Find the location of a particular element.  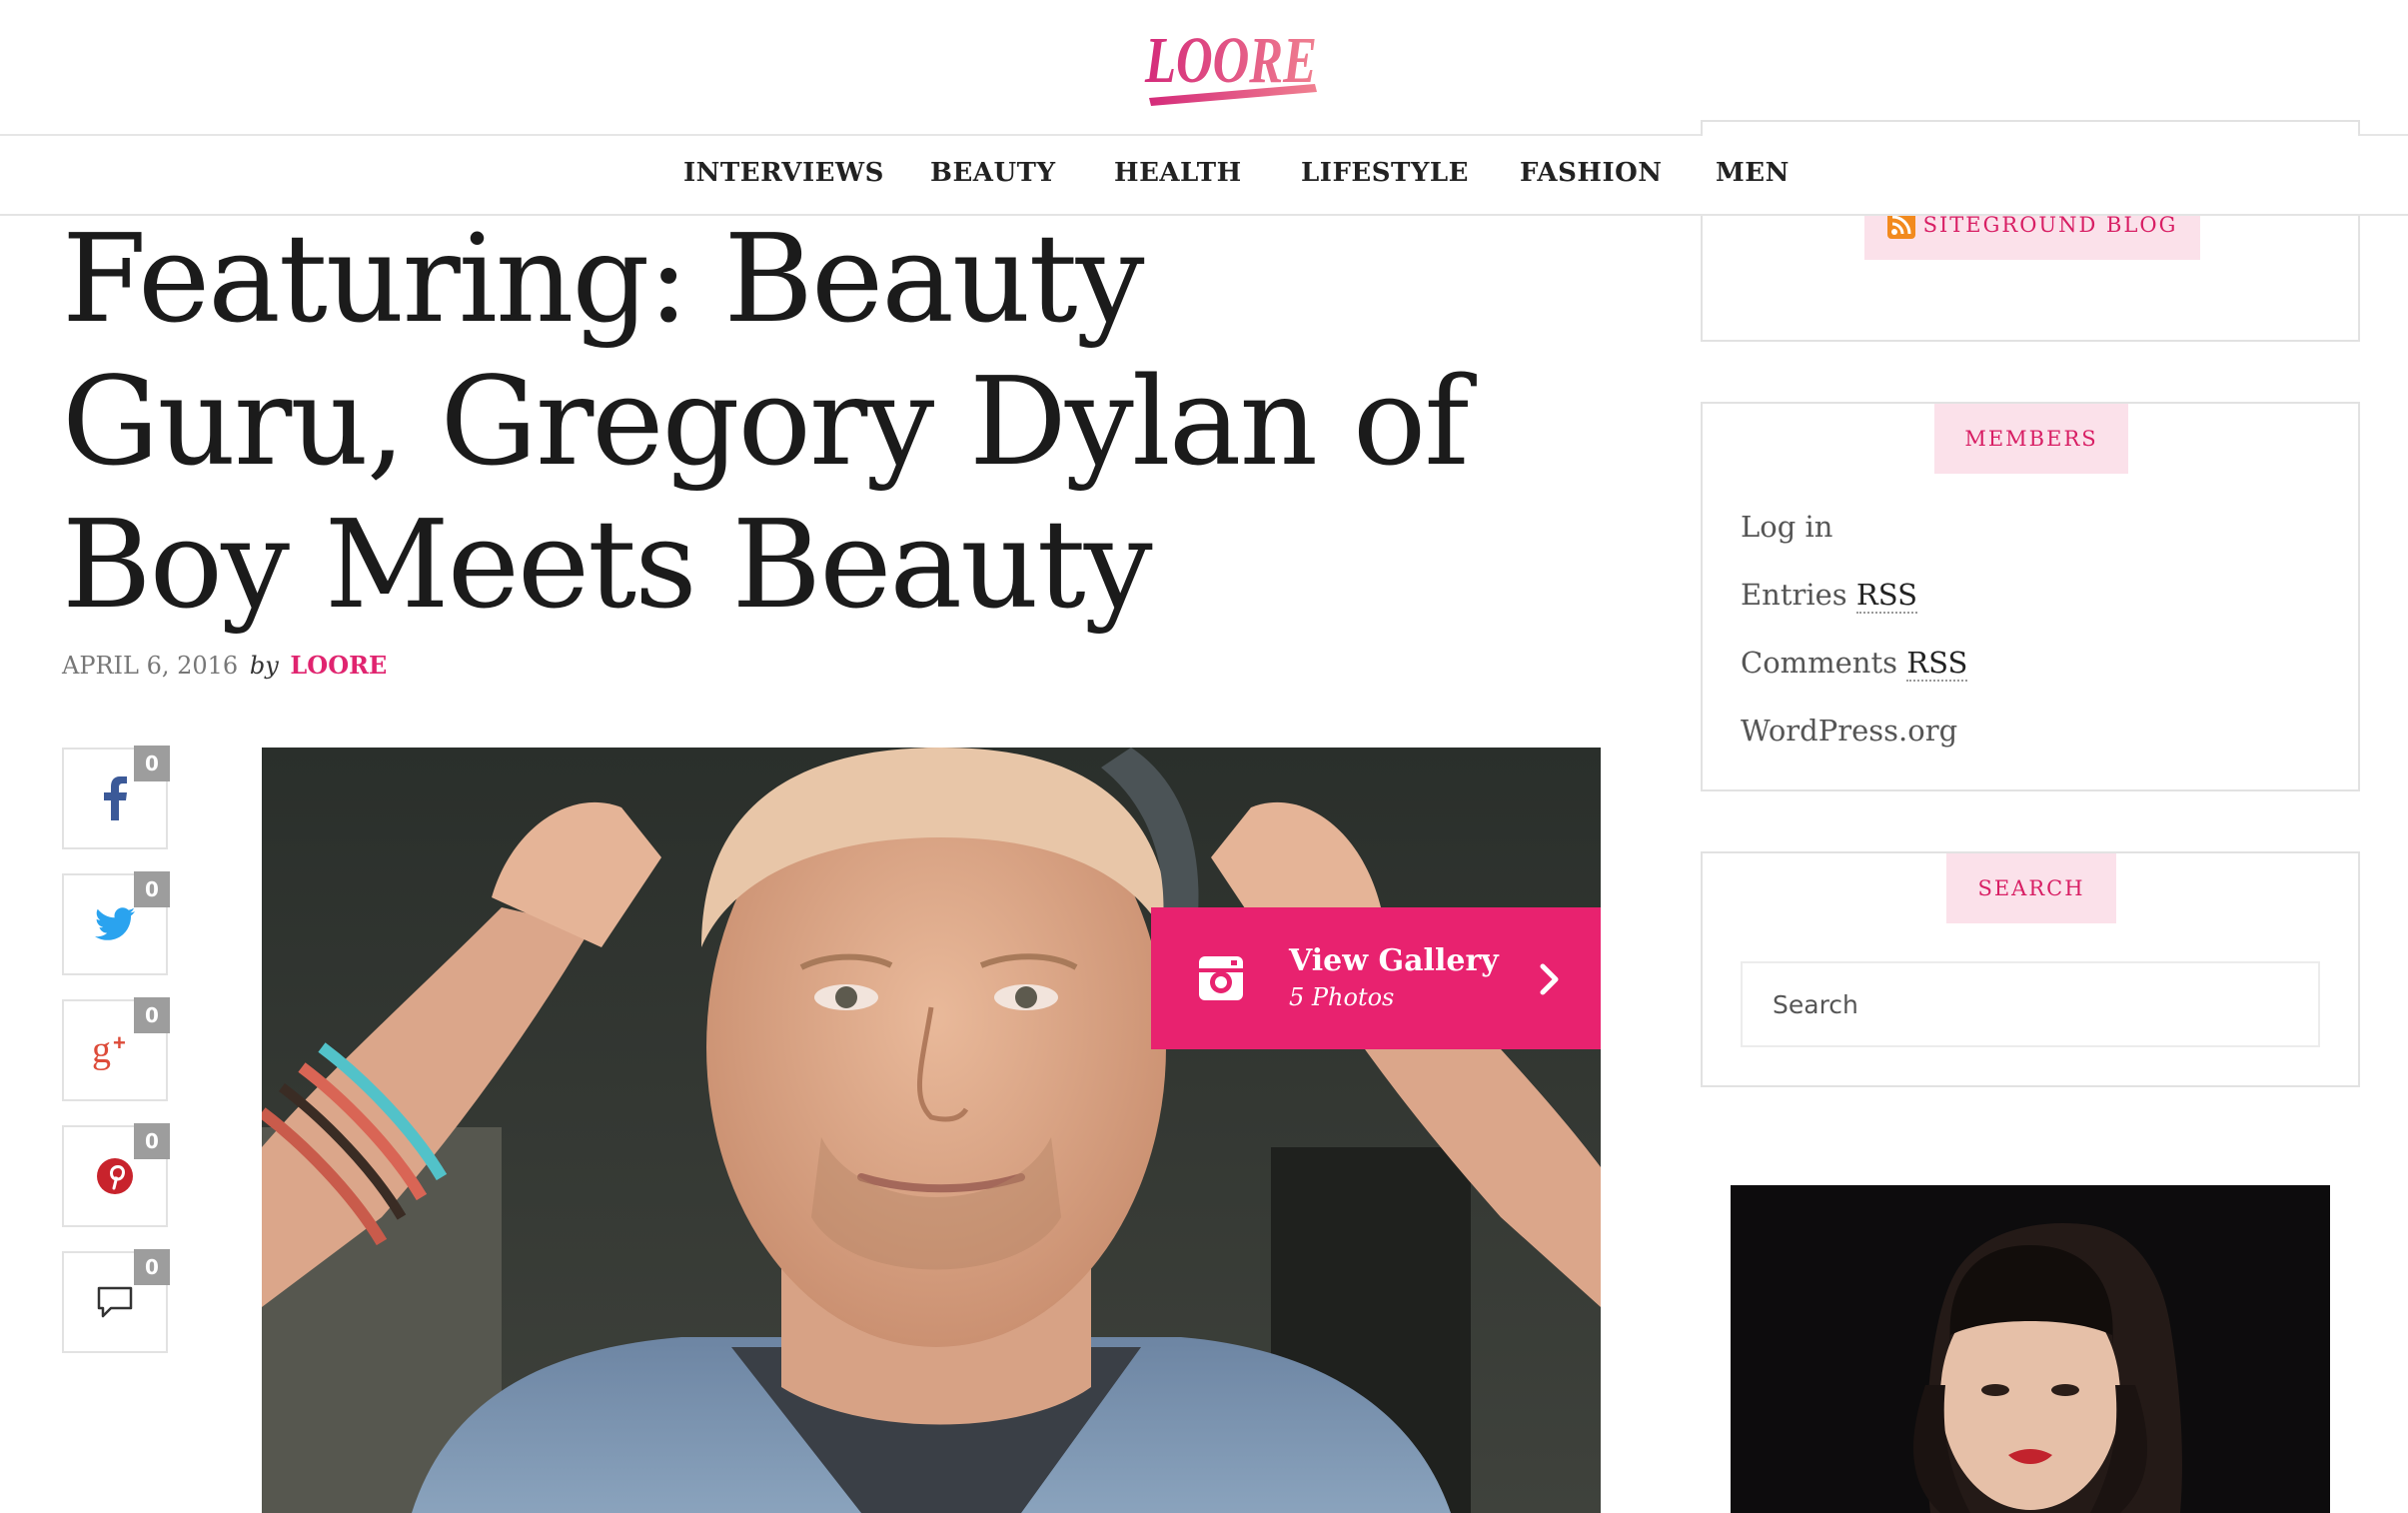

search-input is located at coordinates (2030, 1004).